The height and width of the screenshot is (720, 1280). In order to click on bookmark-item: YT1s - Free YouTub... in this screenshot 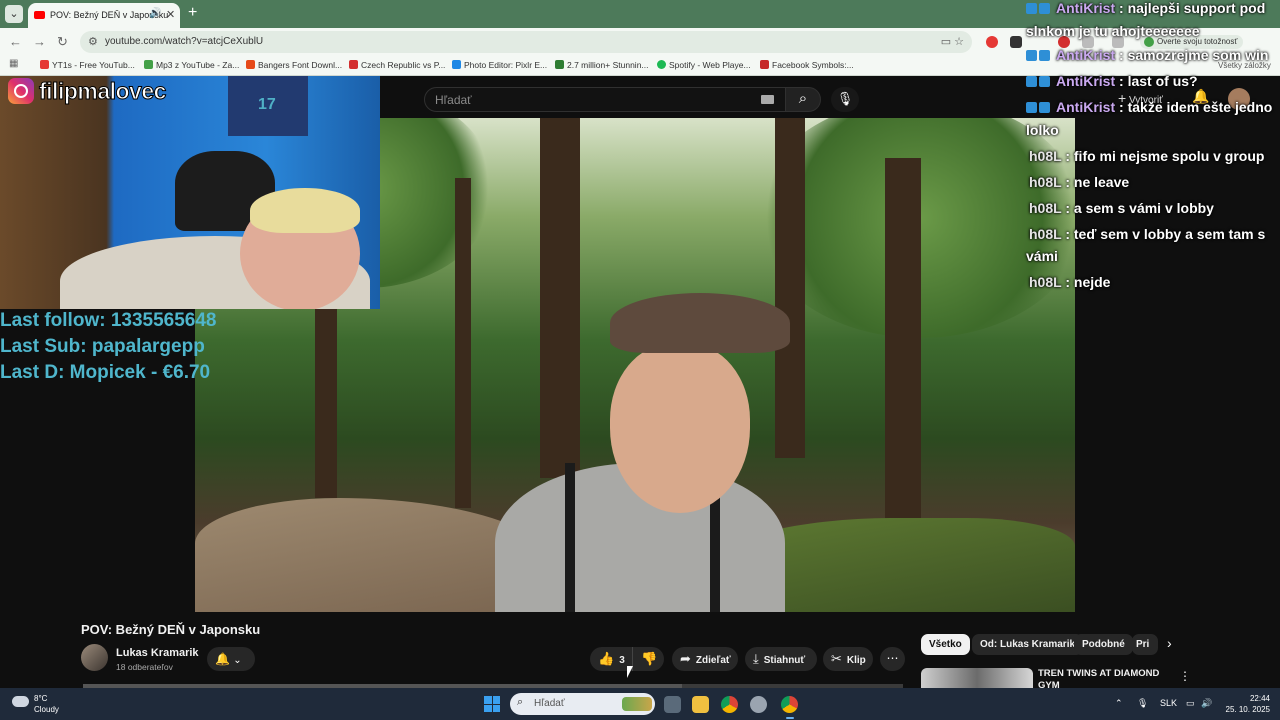, I will do `click(87, 65)`.